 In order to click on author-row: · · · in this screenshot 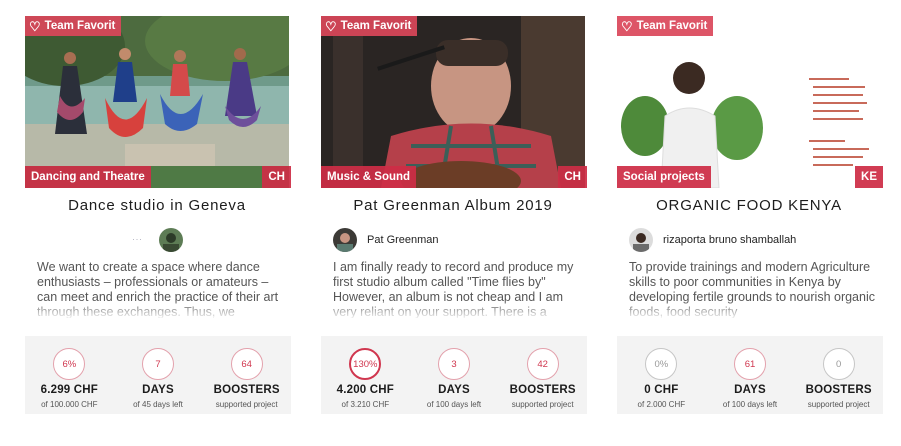, I will do `click(159, 240)`.